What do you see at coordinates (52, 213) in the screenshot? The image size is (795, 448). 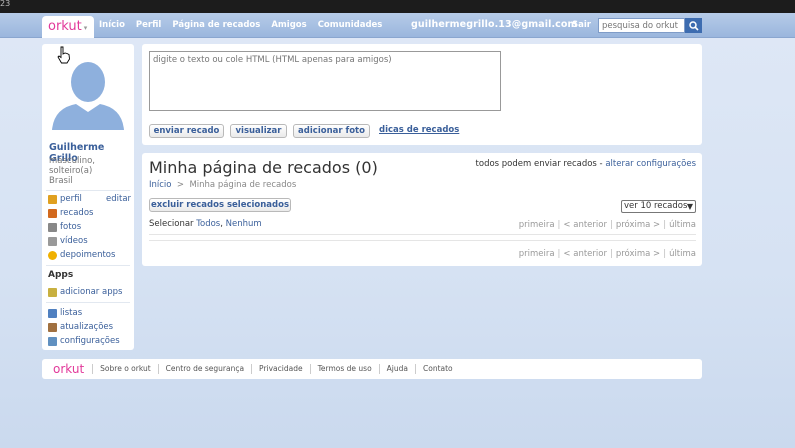 I see `pencil-note-icon` at bounding box center [52, 213].